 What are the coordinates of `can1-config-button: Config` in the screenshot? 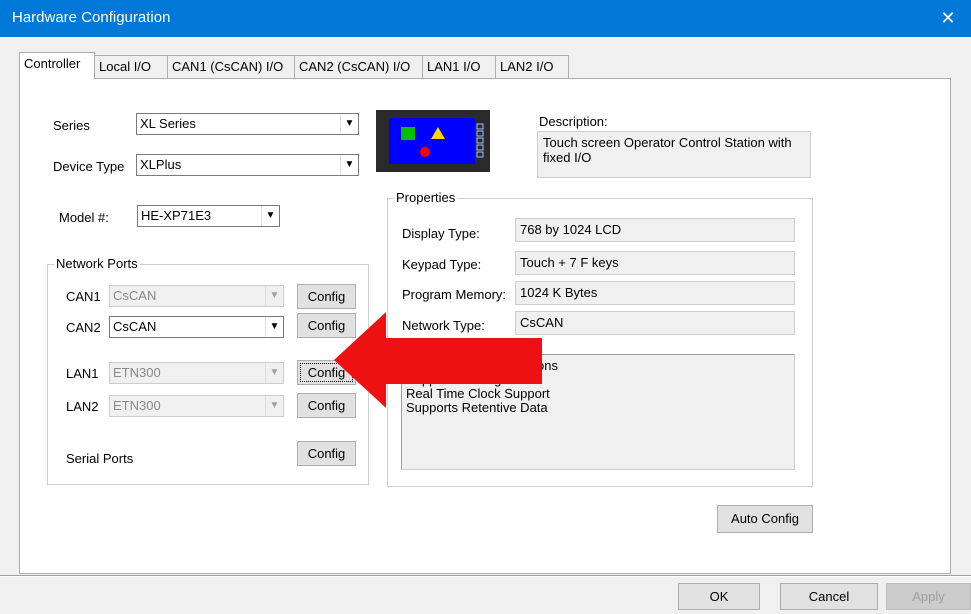 It's located at (326, 296).